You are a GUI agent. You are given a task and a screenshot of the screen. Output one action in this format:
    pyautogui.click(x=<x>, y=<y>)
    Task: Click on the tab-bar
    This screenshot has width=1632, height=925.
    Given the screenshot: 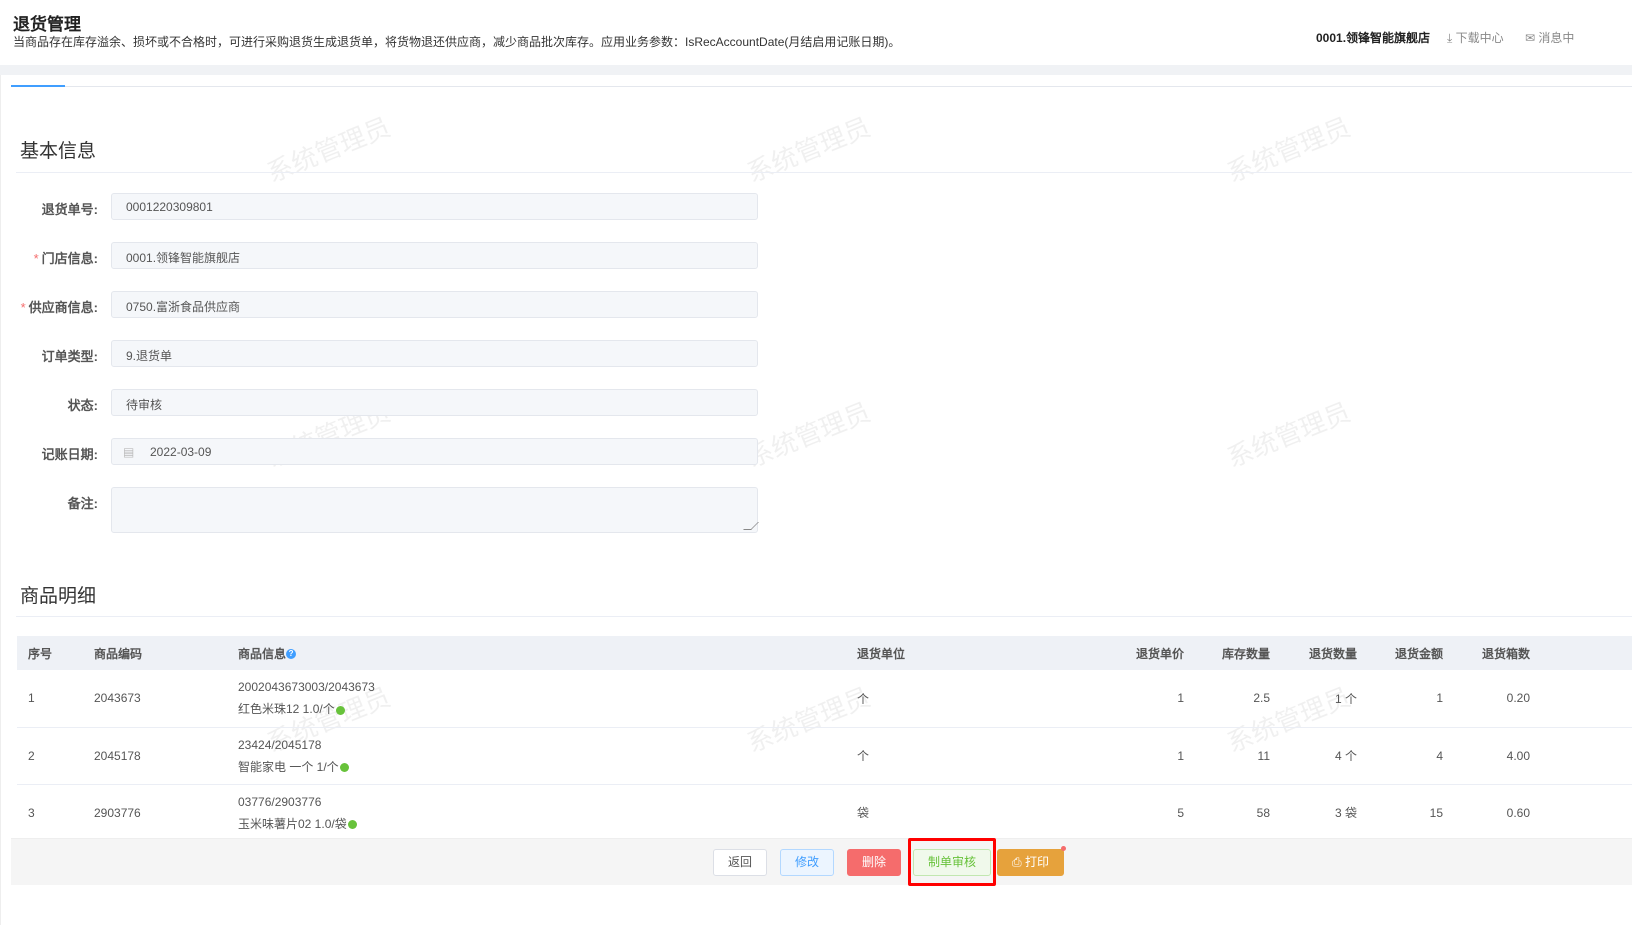 What is the action you would take?
    pyautogui.click(x=821, y=86)
    